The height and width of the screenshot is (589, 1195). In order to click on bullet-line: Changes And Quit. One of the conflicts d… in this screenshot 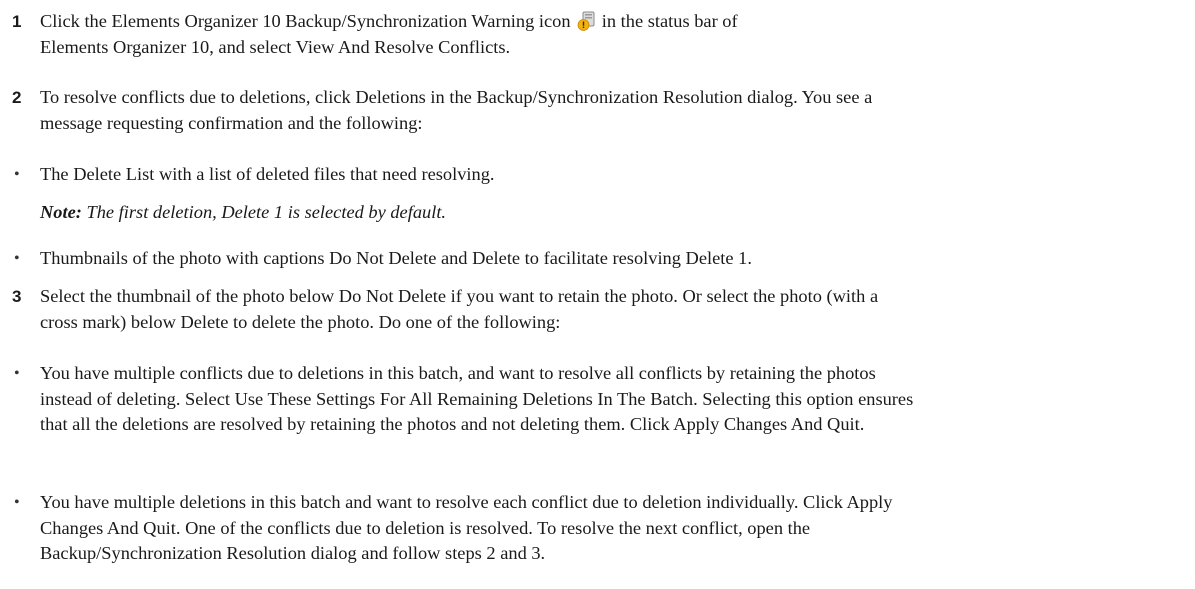, I will do `click(425, 527)`.